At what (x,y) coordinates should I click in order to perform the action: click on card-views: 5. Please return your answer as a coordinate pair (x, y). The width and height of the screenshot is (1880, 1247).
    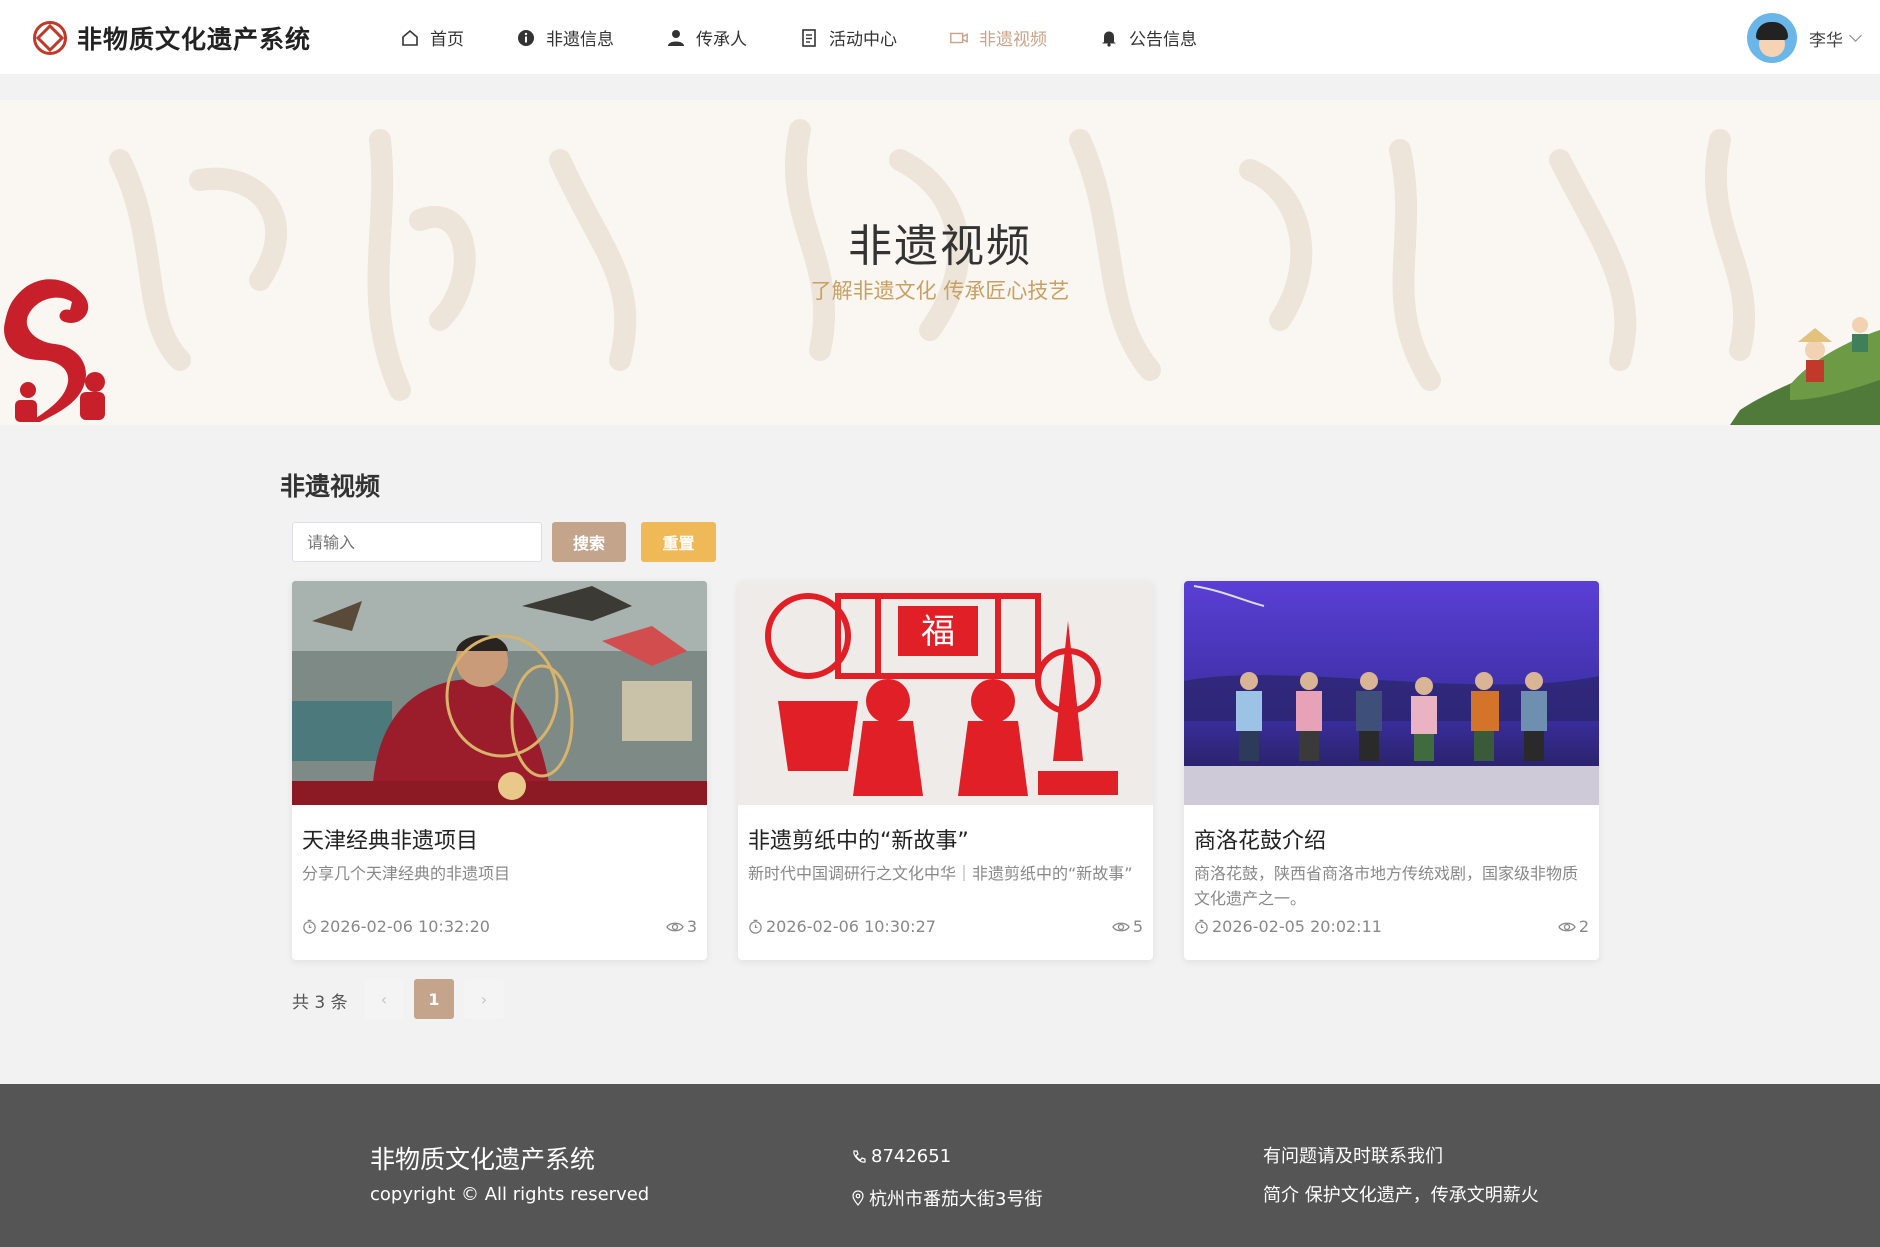
    Looking at the image, I should click on (1127, 926).